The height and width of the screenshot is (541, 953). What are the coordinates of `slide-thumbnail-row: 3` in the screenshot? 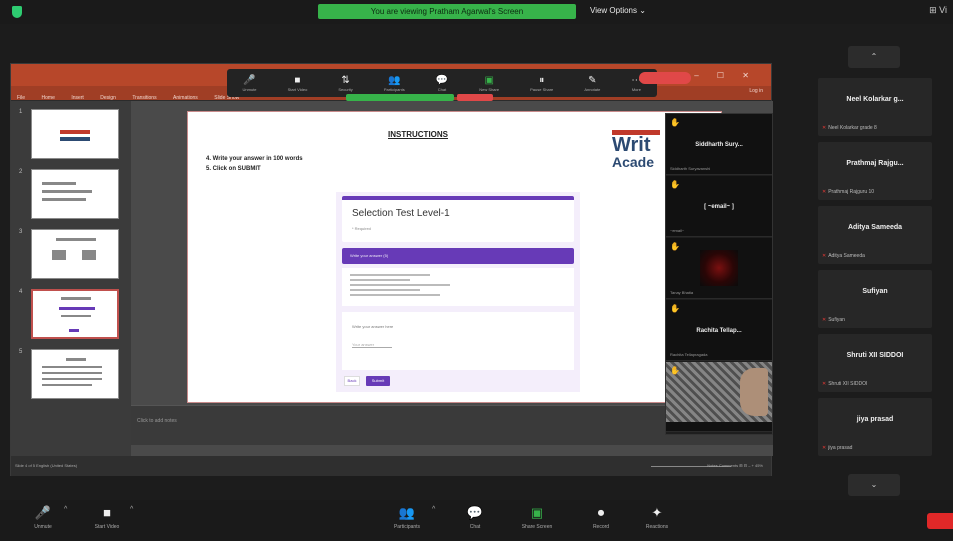 It's located at (72, 255).